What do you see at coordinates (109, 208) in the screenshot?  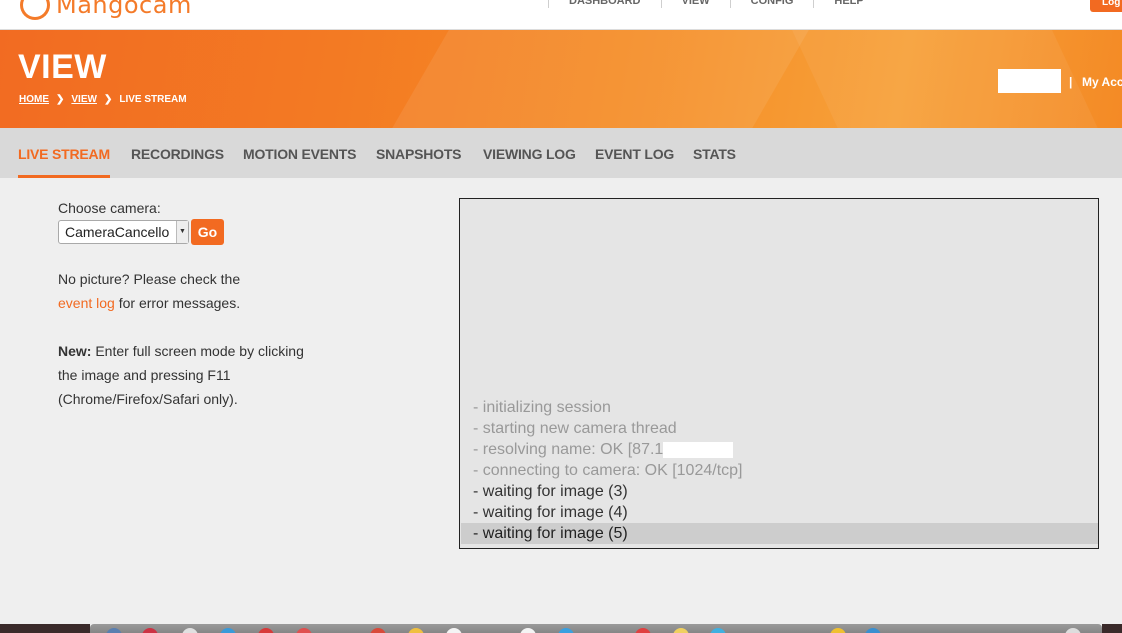 I see `choose-camera-label: Choose camera:` at bounding box center [109, 208].